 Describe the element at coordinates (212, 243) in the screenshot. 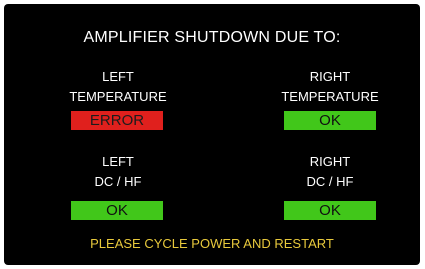

I see `restart-instruction: PLEASE CYCLE POWER AND RESTART` at that location.